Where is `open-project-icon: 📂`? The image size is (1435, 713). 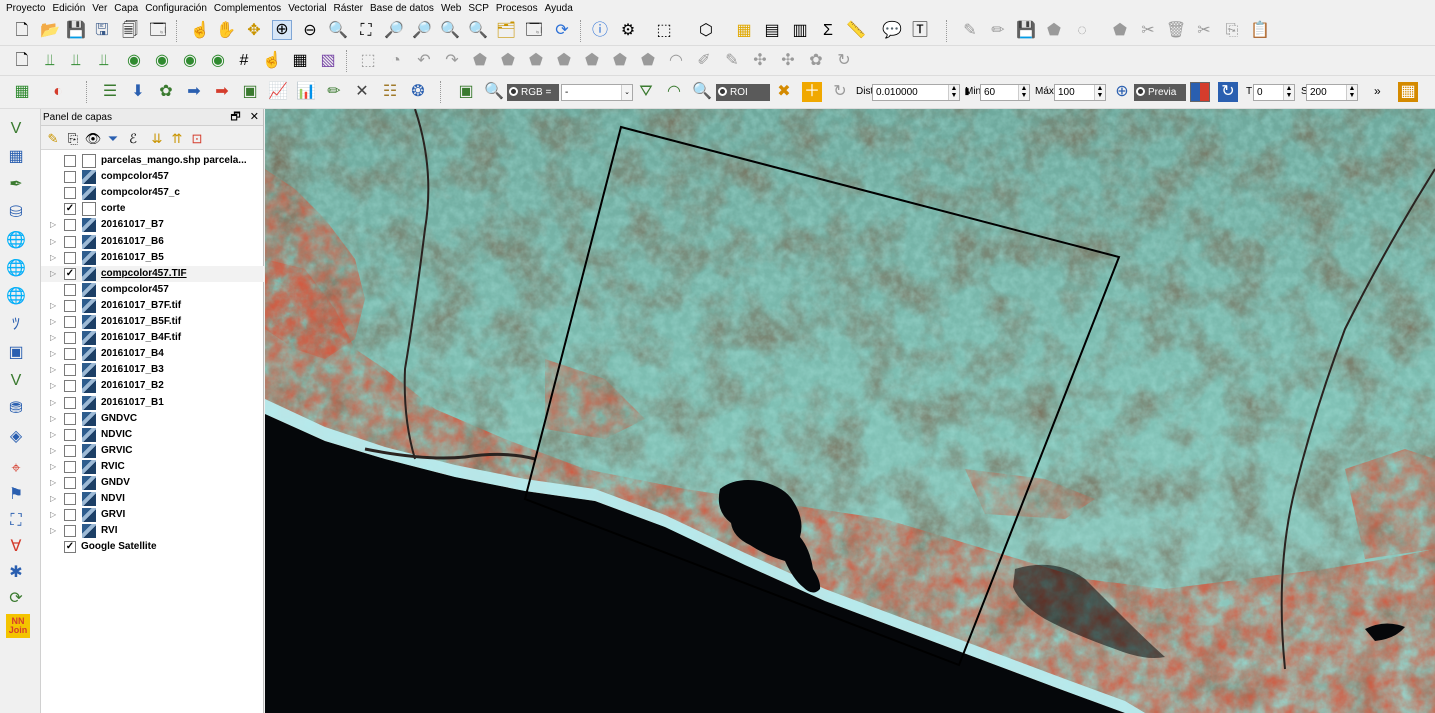 open-project-icon: 📂 is located at coordinates (50, 31).